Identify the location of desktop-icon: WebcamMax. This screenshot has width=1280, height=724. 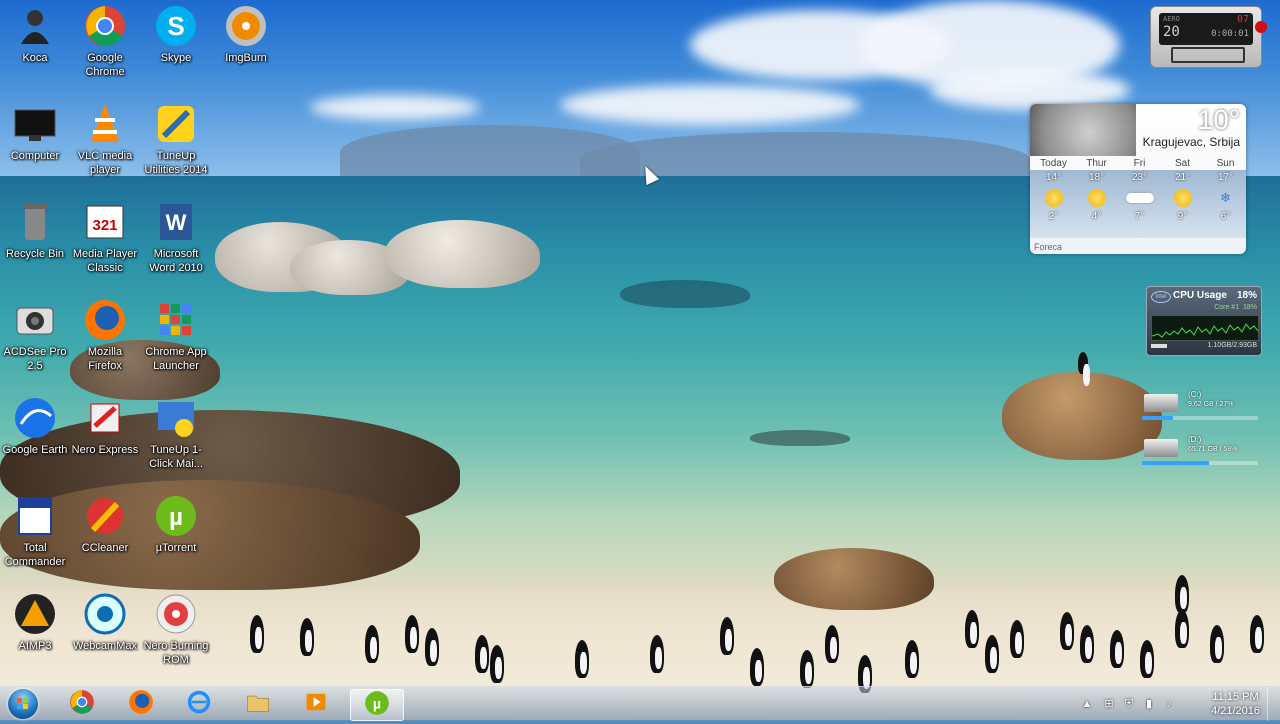
(105, 622).